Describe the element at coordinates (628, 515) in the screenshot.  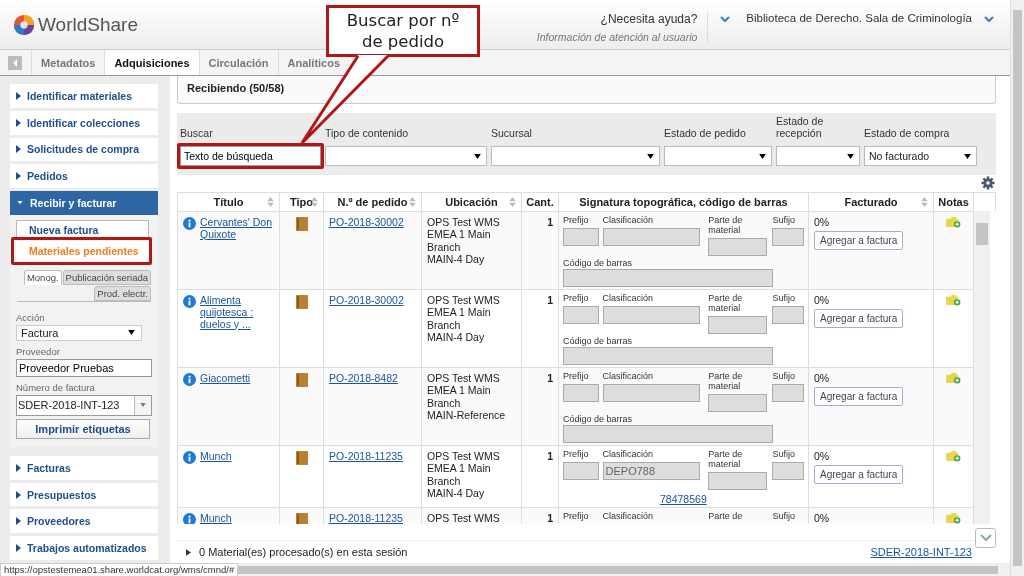
I see `field-label: Clasificación` at that location.